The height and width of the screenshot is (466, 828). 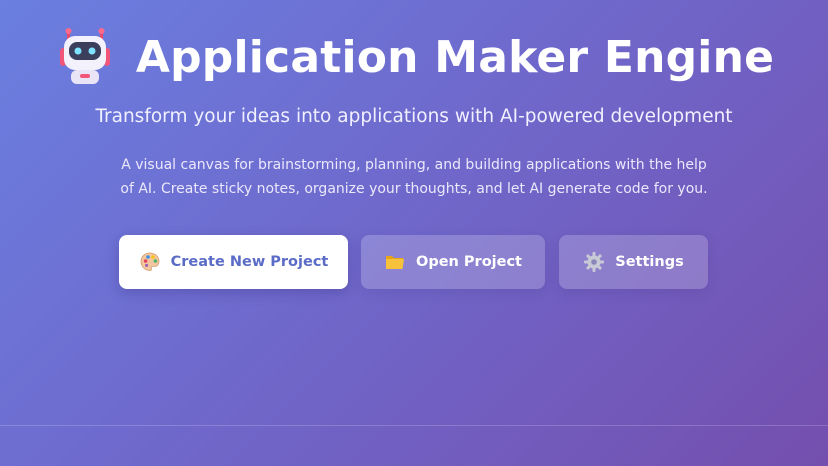 I want to click on divider, so click(x=414, y=425).